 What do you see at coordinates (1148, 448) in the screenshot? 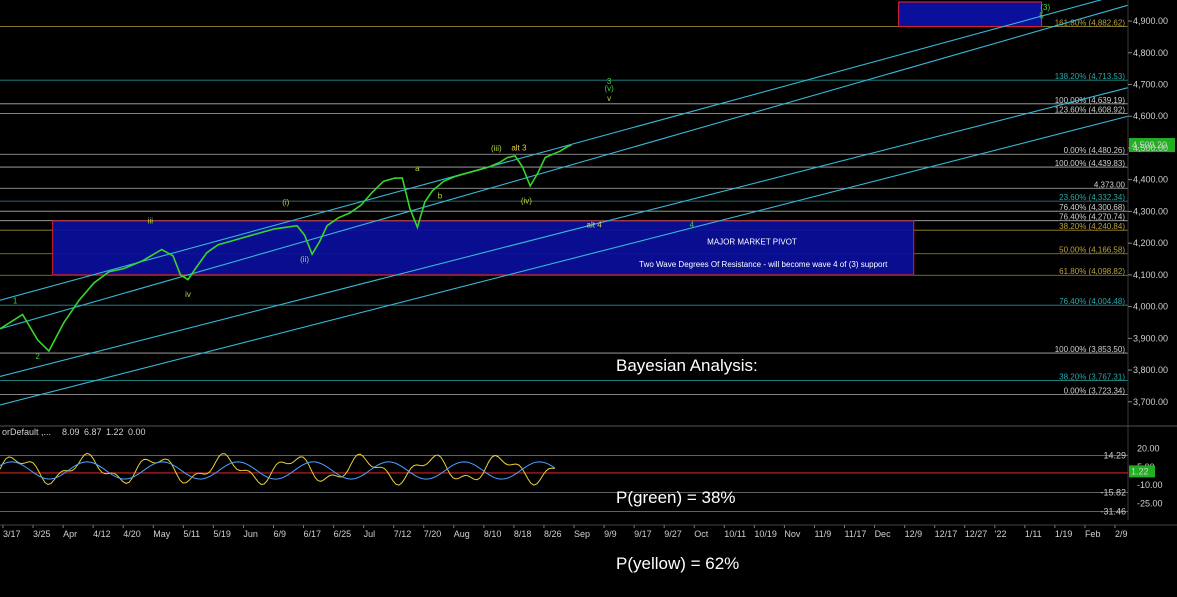
I see `oscillator-axis-tick-0: 20.00` at bounding box center [1148, 448].